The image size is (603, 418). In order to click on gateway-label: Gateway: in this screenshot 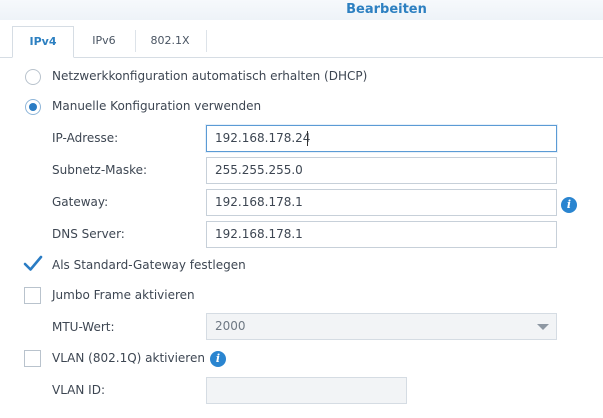, I will do `click(80, 202)`.